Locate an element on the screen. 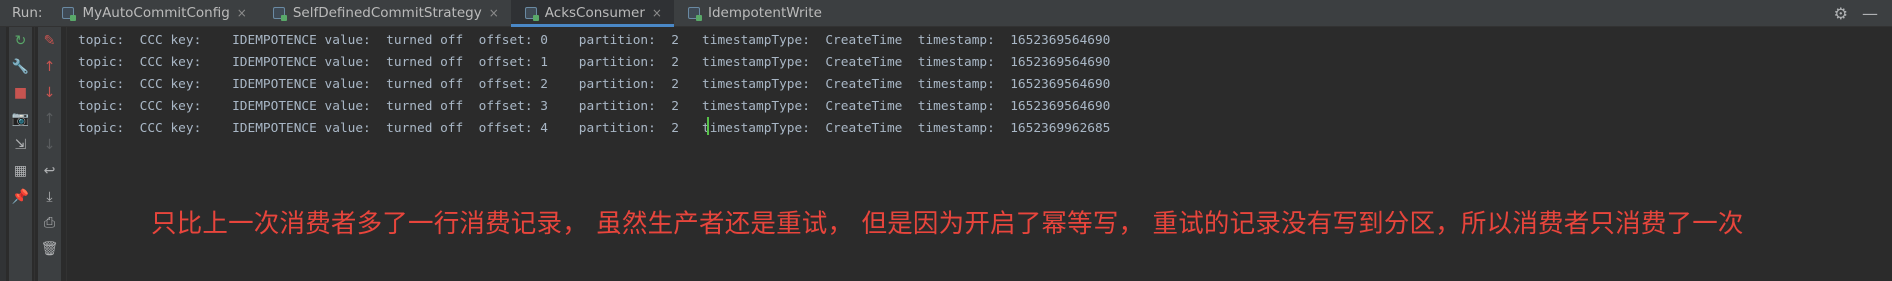 The height and width of the screenshot is (281, 1892). tab-label: SelfDefinedCommitStrategy is located at coordinates (387, 13).